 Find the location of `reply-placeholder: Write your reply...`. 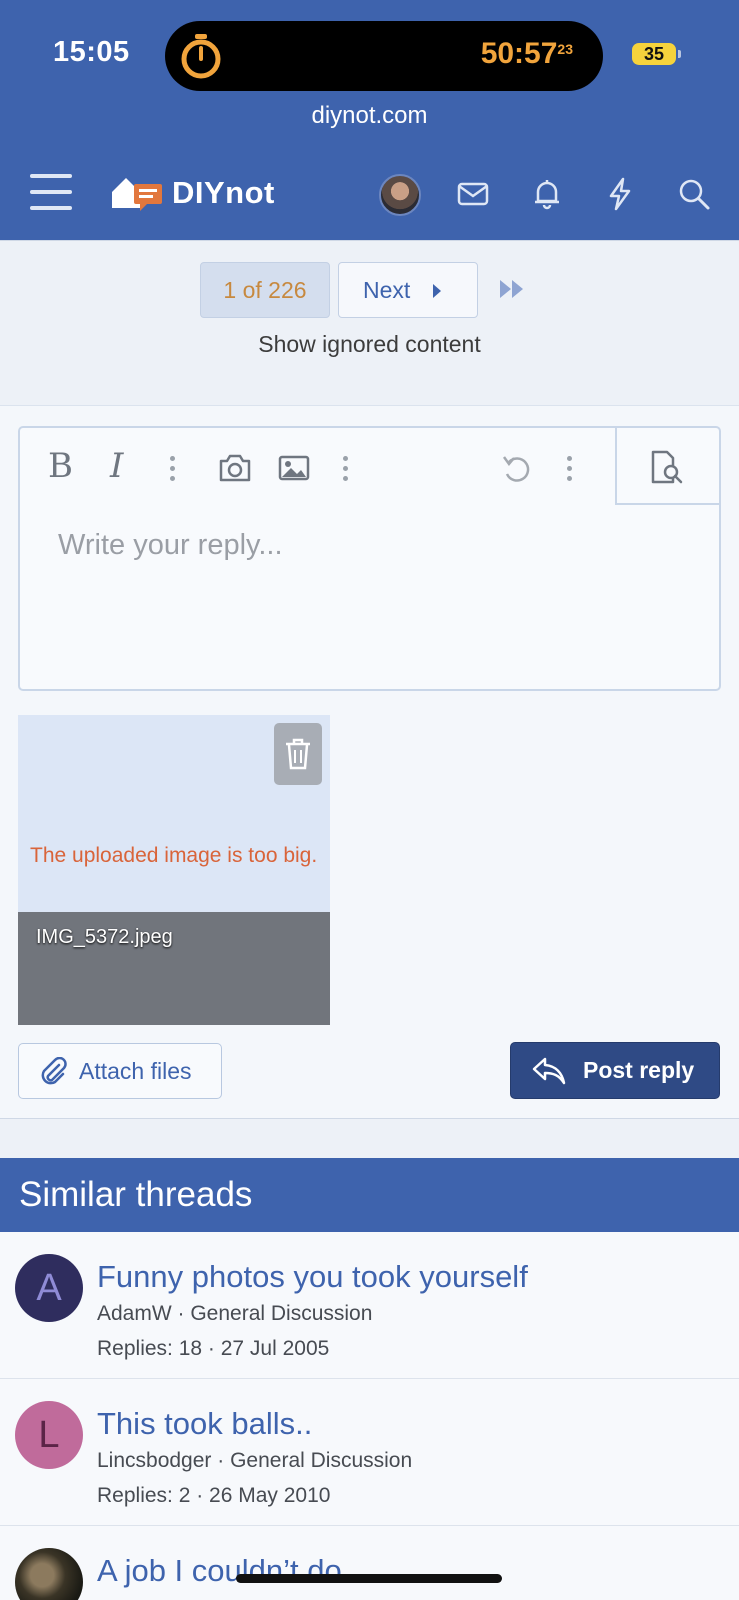

reply-placeholder: Write your reply... is located at coordinates (170, 545).